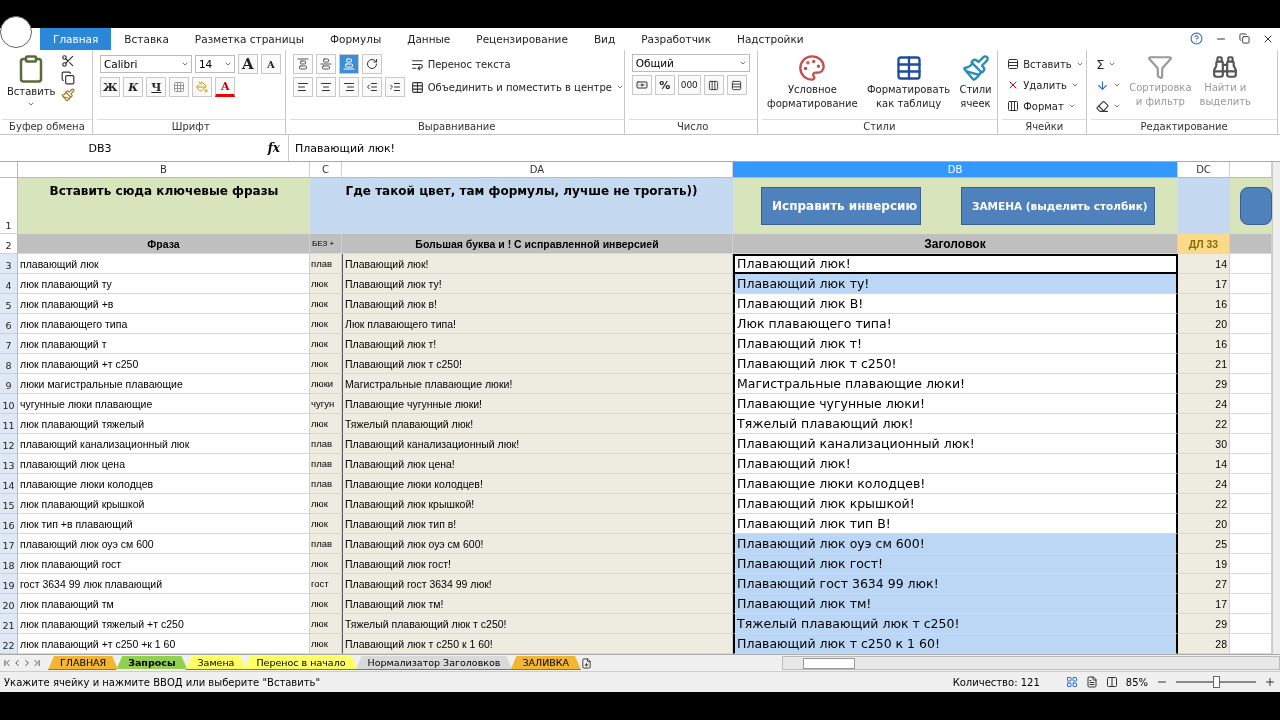 The height and width of the screenshot is (720, 1280). I want to click on column-header: DA, so click(537, 170).